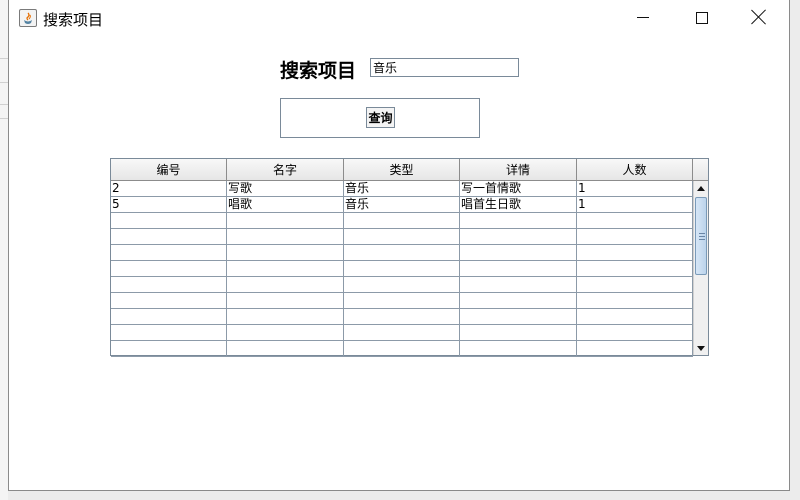  I want to click on arrow-up-icon, so click(701, 188).